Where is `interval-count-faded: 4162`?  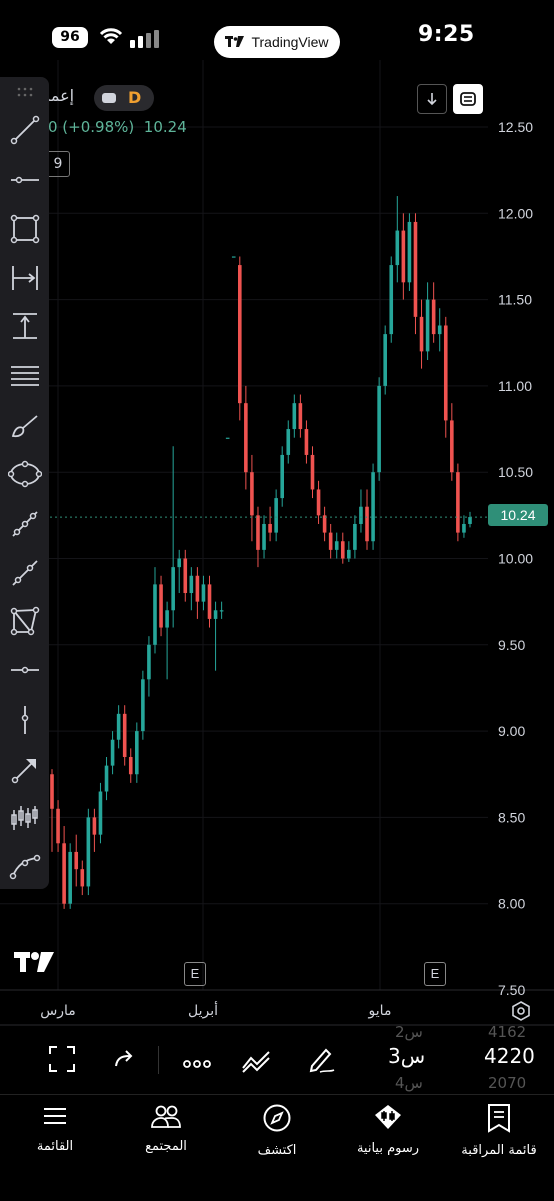
interval-count-faded: 4162 is located at coordinates (507, 1032).